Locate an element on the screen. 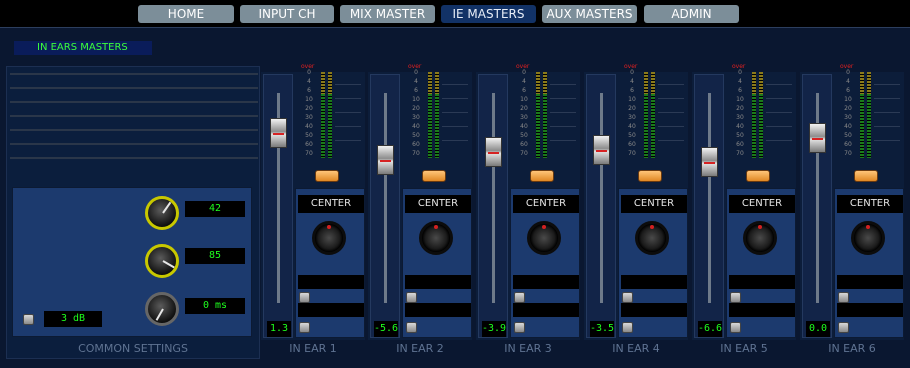 Image resolution: width=910 pixels, height=368 pixels. fader: -3.5 is located at coordinates (601, 206).